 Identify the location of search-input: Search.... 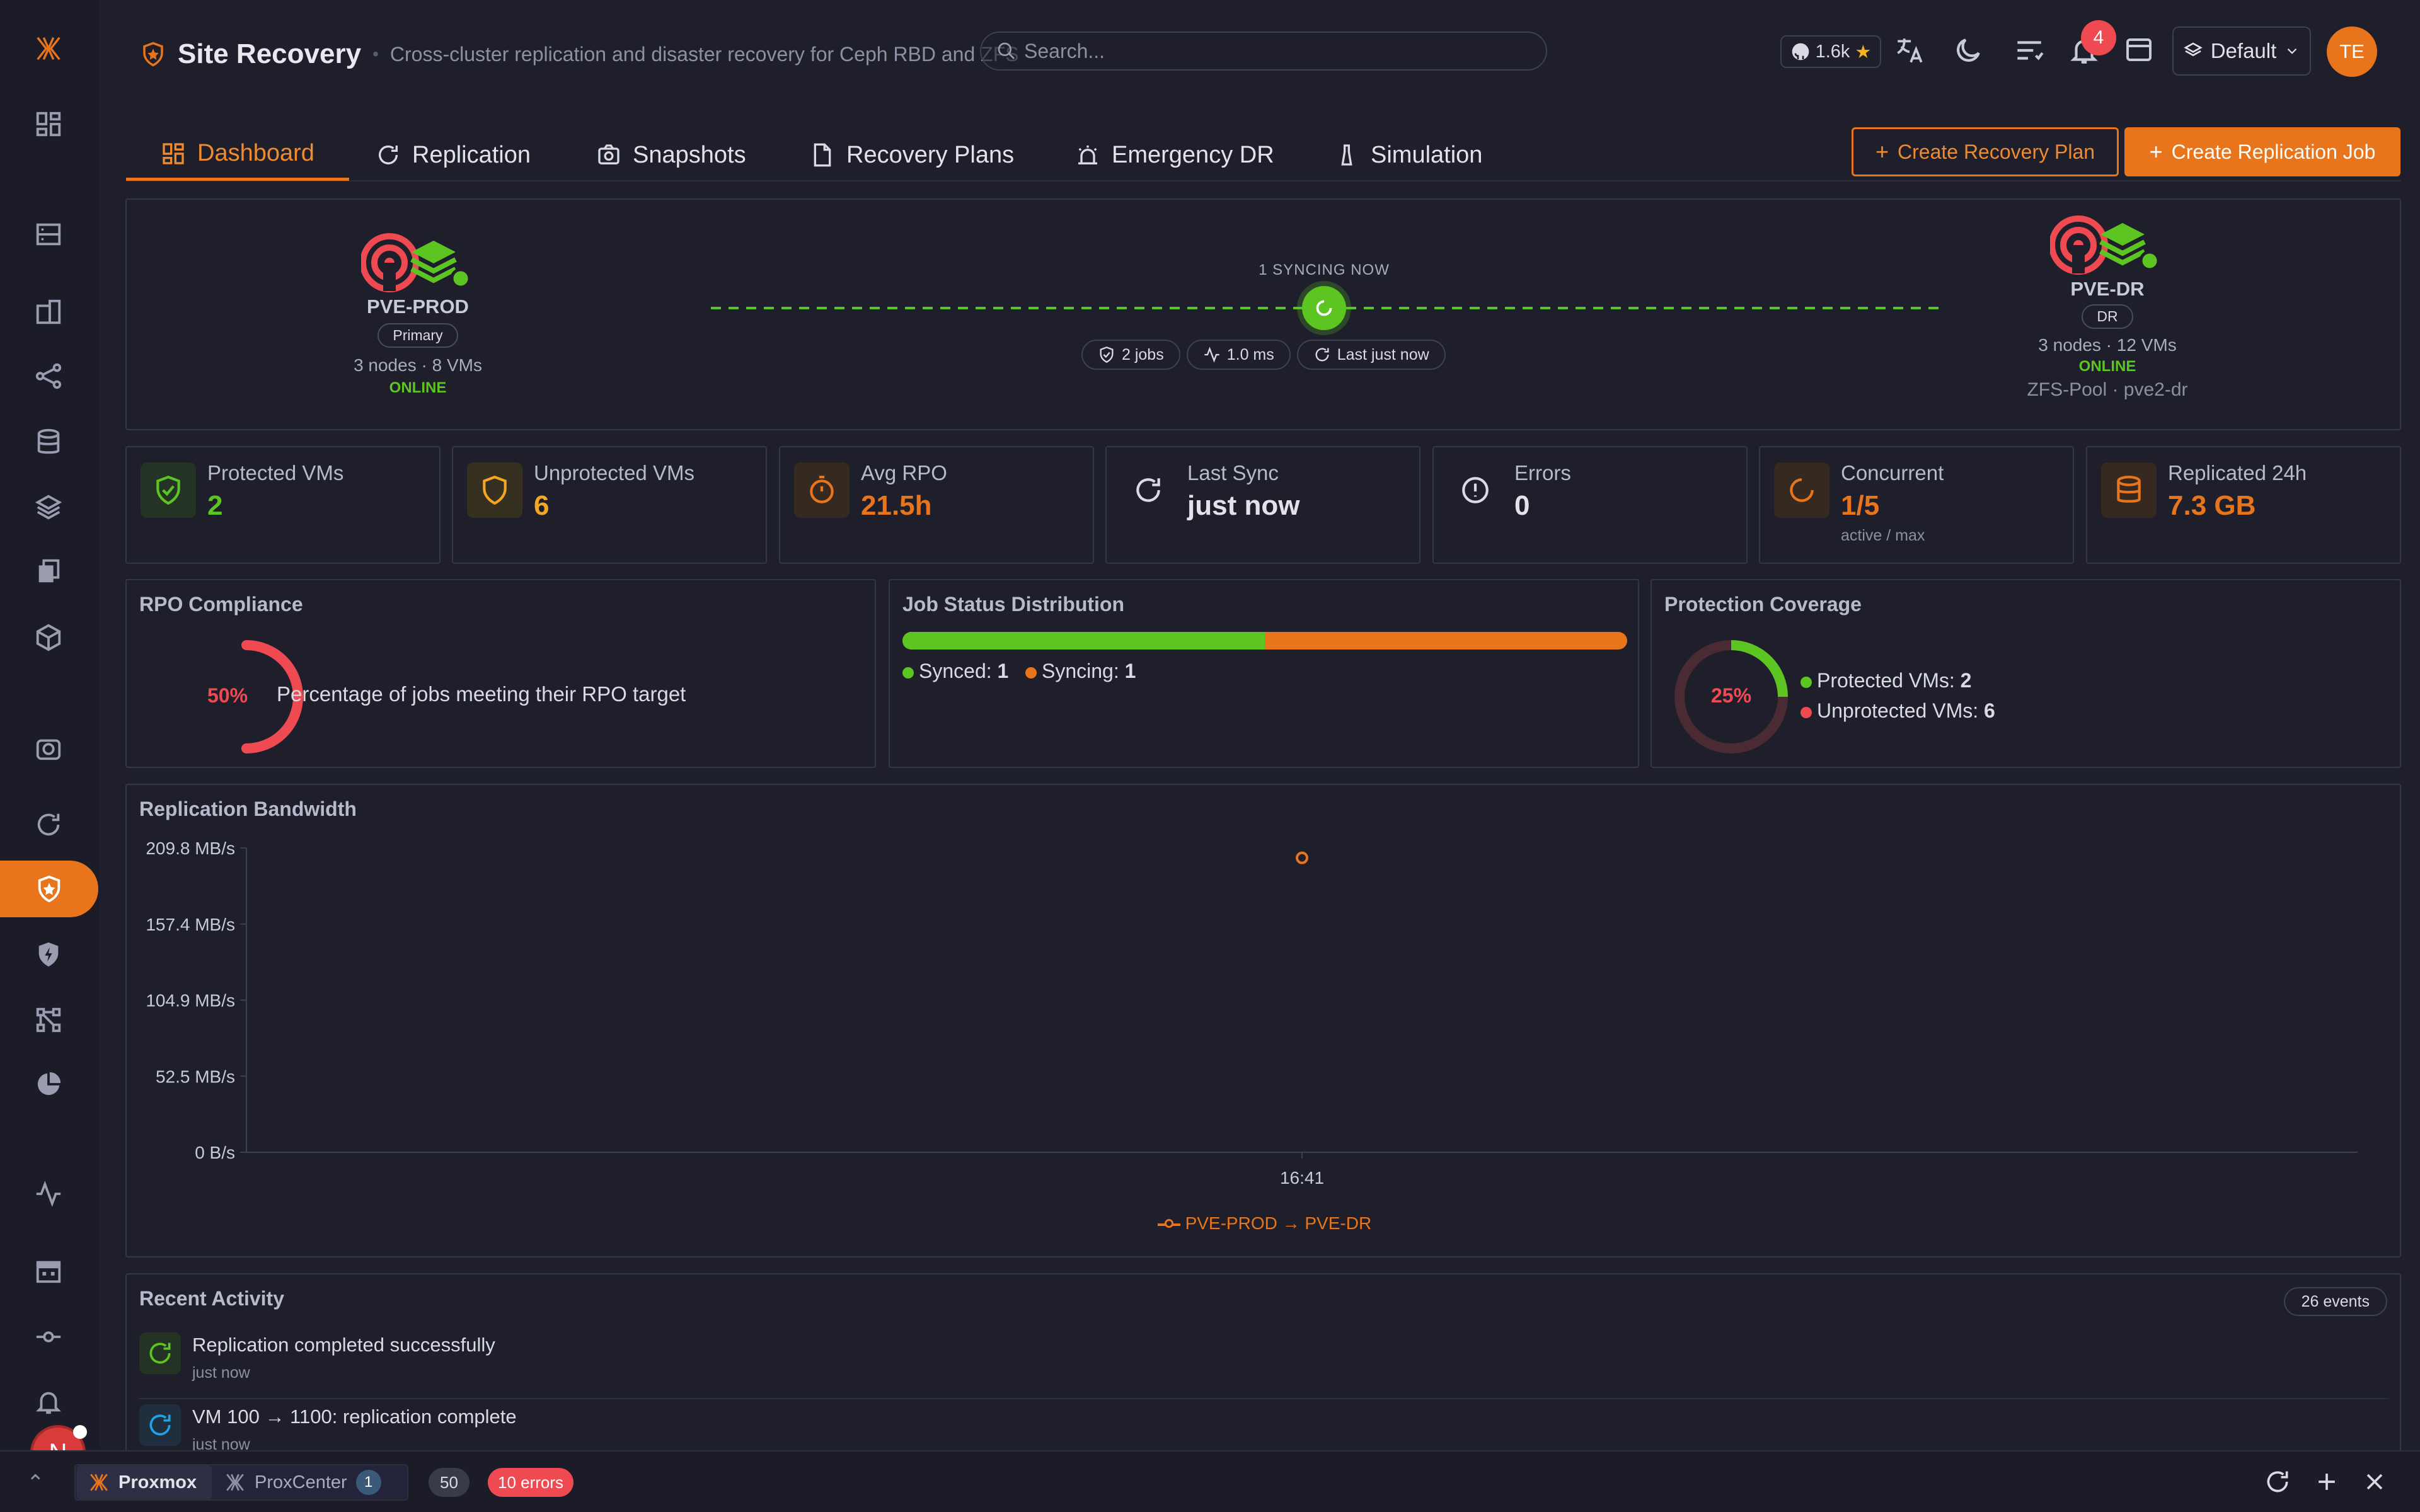
(1263, 51).